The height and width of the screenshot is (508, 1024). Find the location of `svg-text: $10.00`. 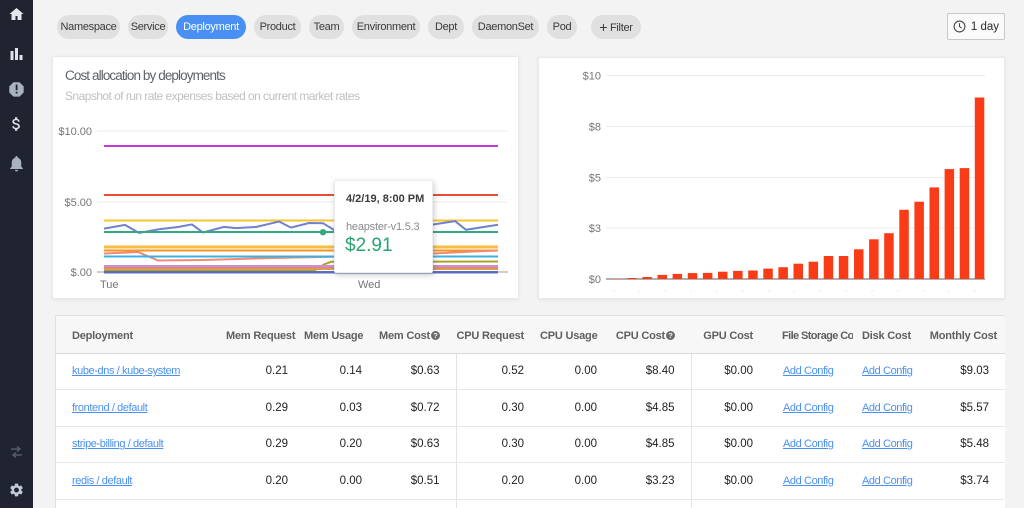

svg-text: $10.00 is located at coordinates (75, 132).